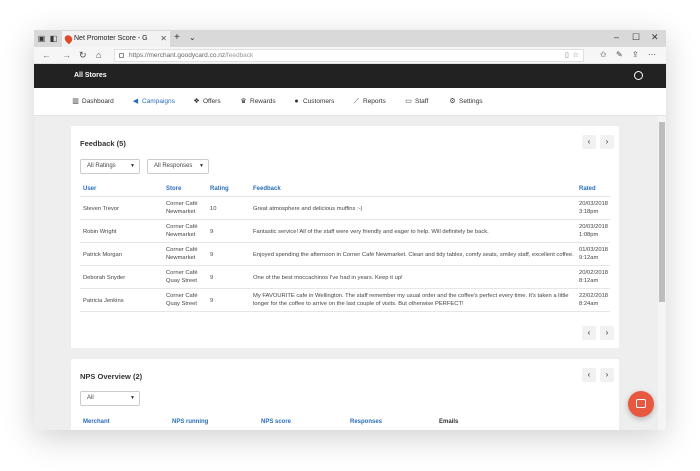  I want to click on id-card-icon: ▭, so click(408, 101).